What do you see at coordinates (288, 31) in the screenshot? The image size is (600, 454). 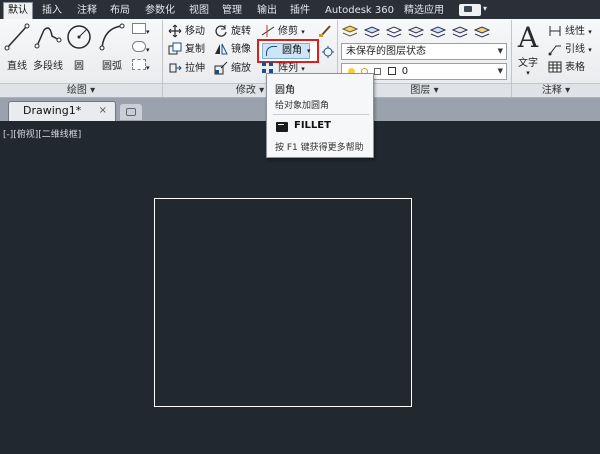 I see `trim-label: 修剪` at bounding box center [288, 31].